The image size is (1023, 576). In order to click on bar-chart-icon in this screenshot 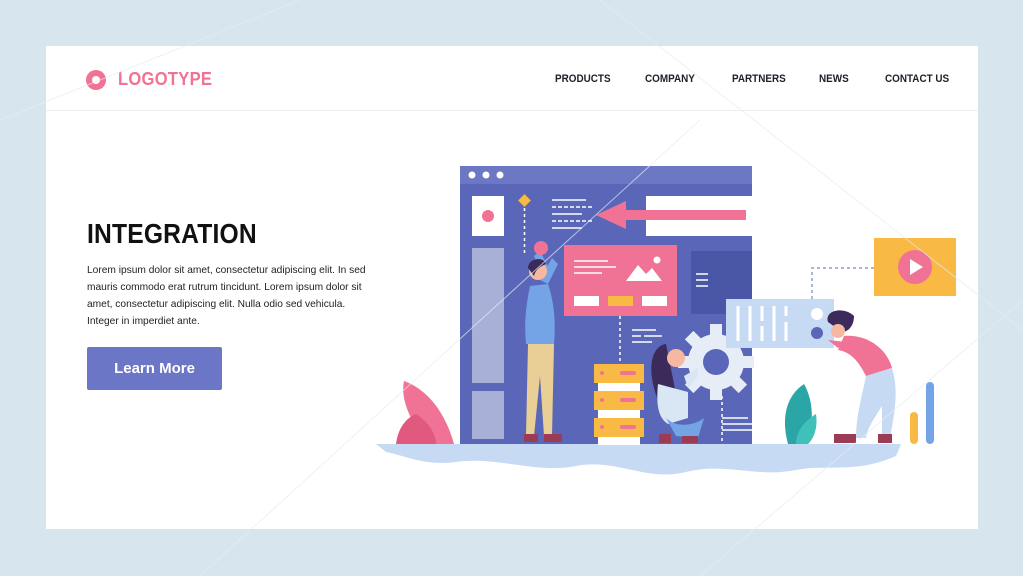, I will do `click(922, 413)`.